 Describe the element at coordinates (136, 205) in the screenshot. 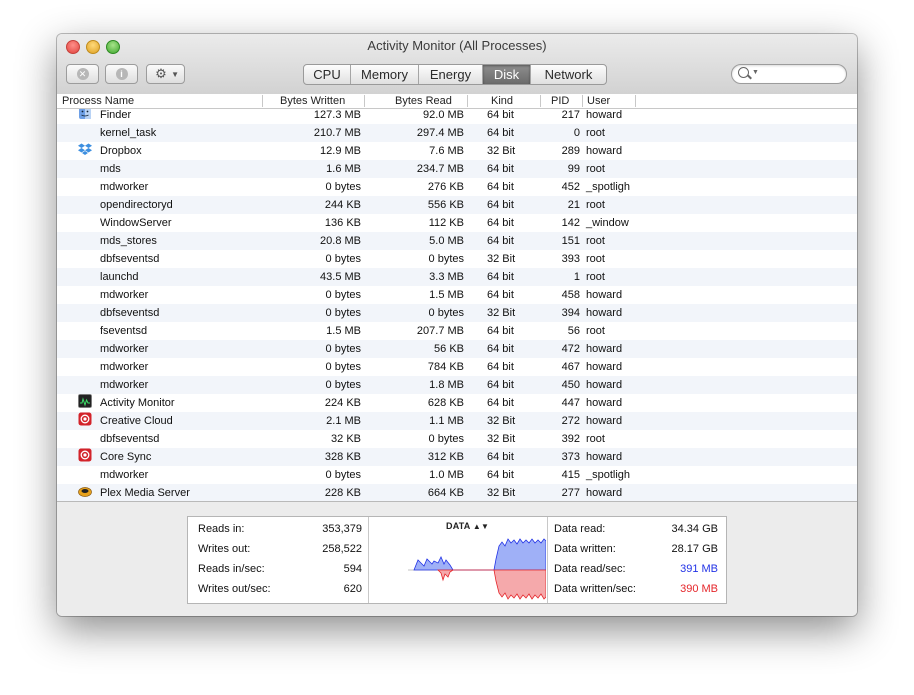

I see `process-name-cell: opendirectoryd` at that location.